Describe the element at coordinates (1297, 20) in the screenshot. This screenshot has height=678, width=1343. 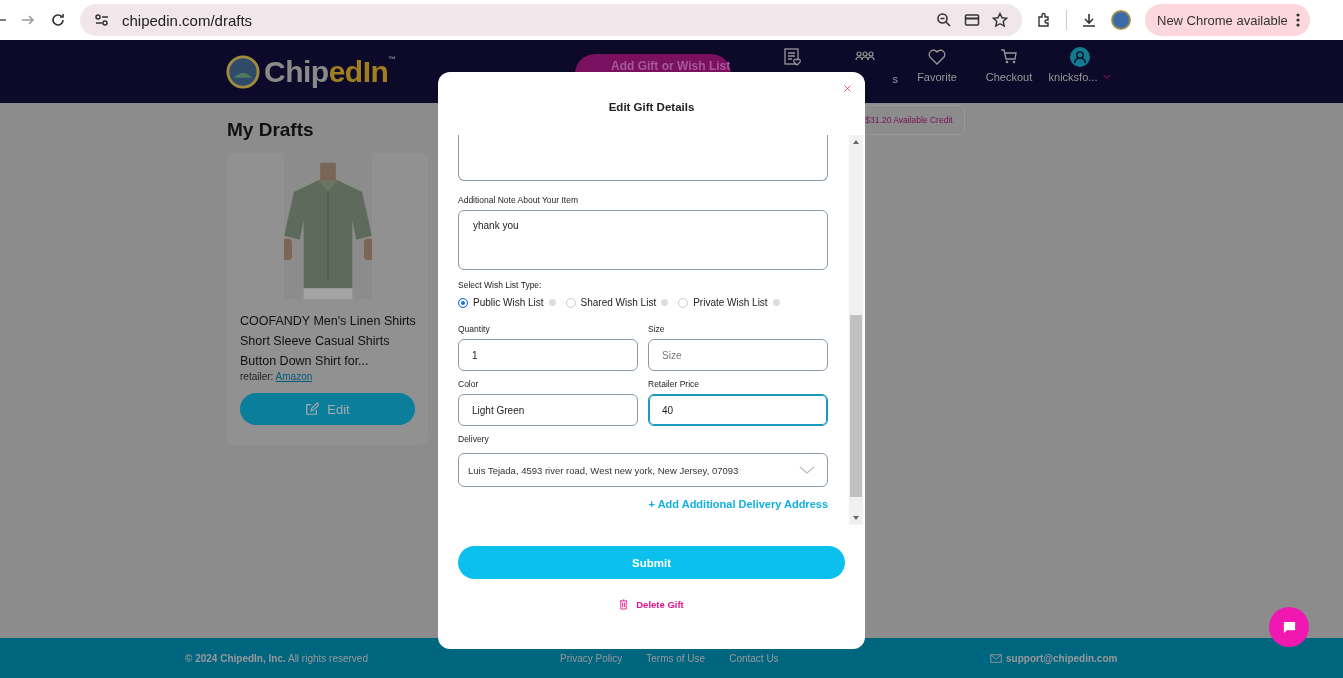
I see `more-icon` at that location.